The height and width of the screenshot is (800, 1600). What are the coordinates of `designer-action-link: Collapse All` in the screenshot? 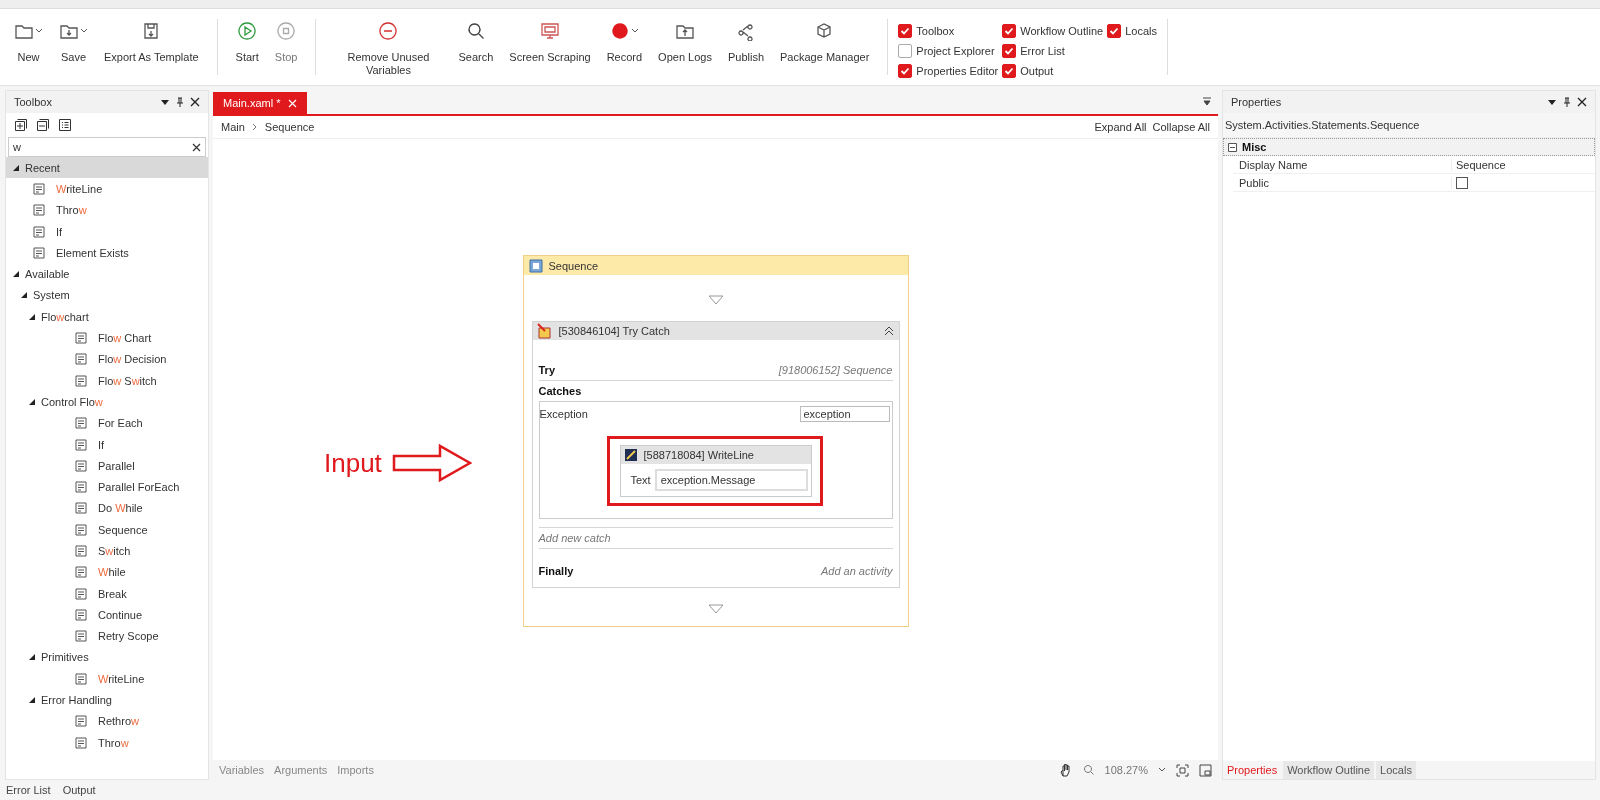 It's located at (1181, 127).